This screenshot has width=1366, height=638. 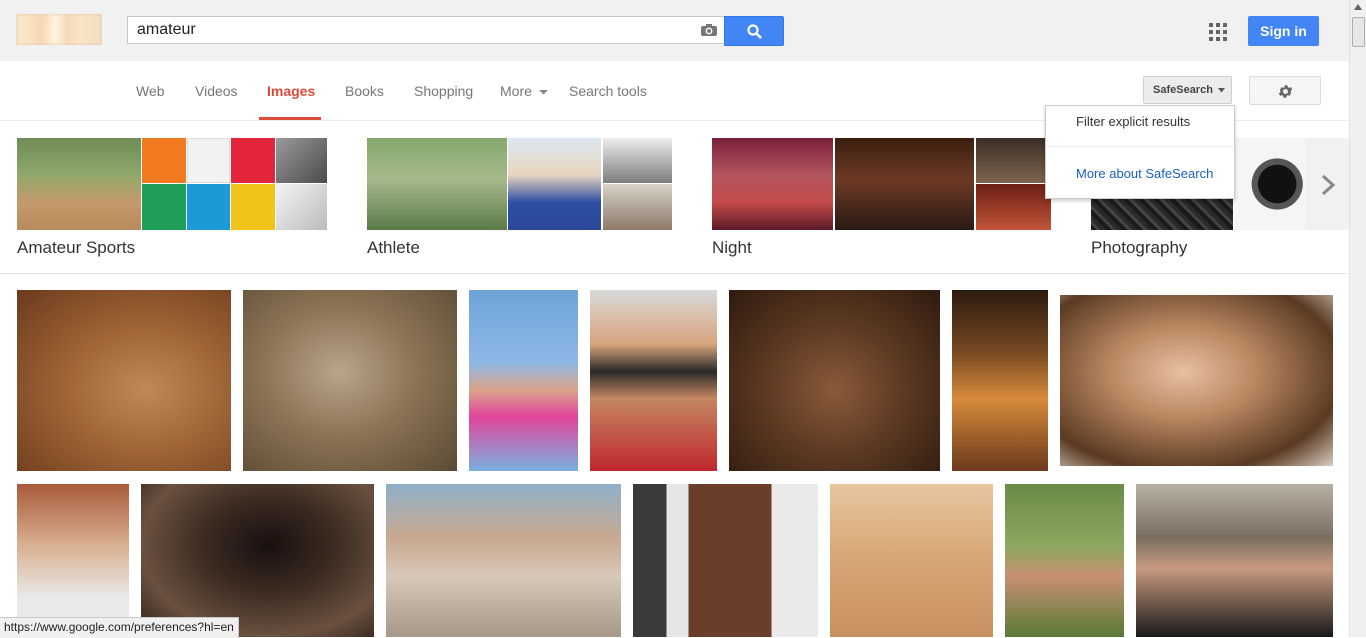 I want to click on search-button, so click(x=754, y=31).